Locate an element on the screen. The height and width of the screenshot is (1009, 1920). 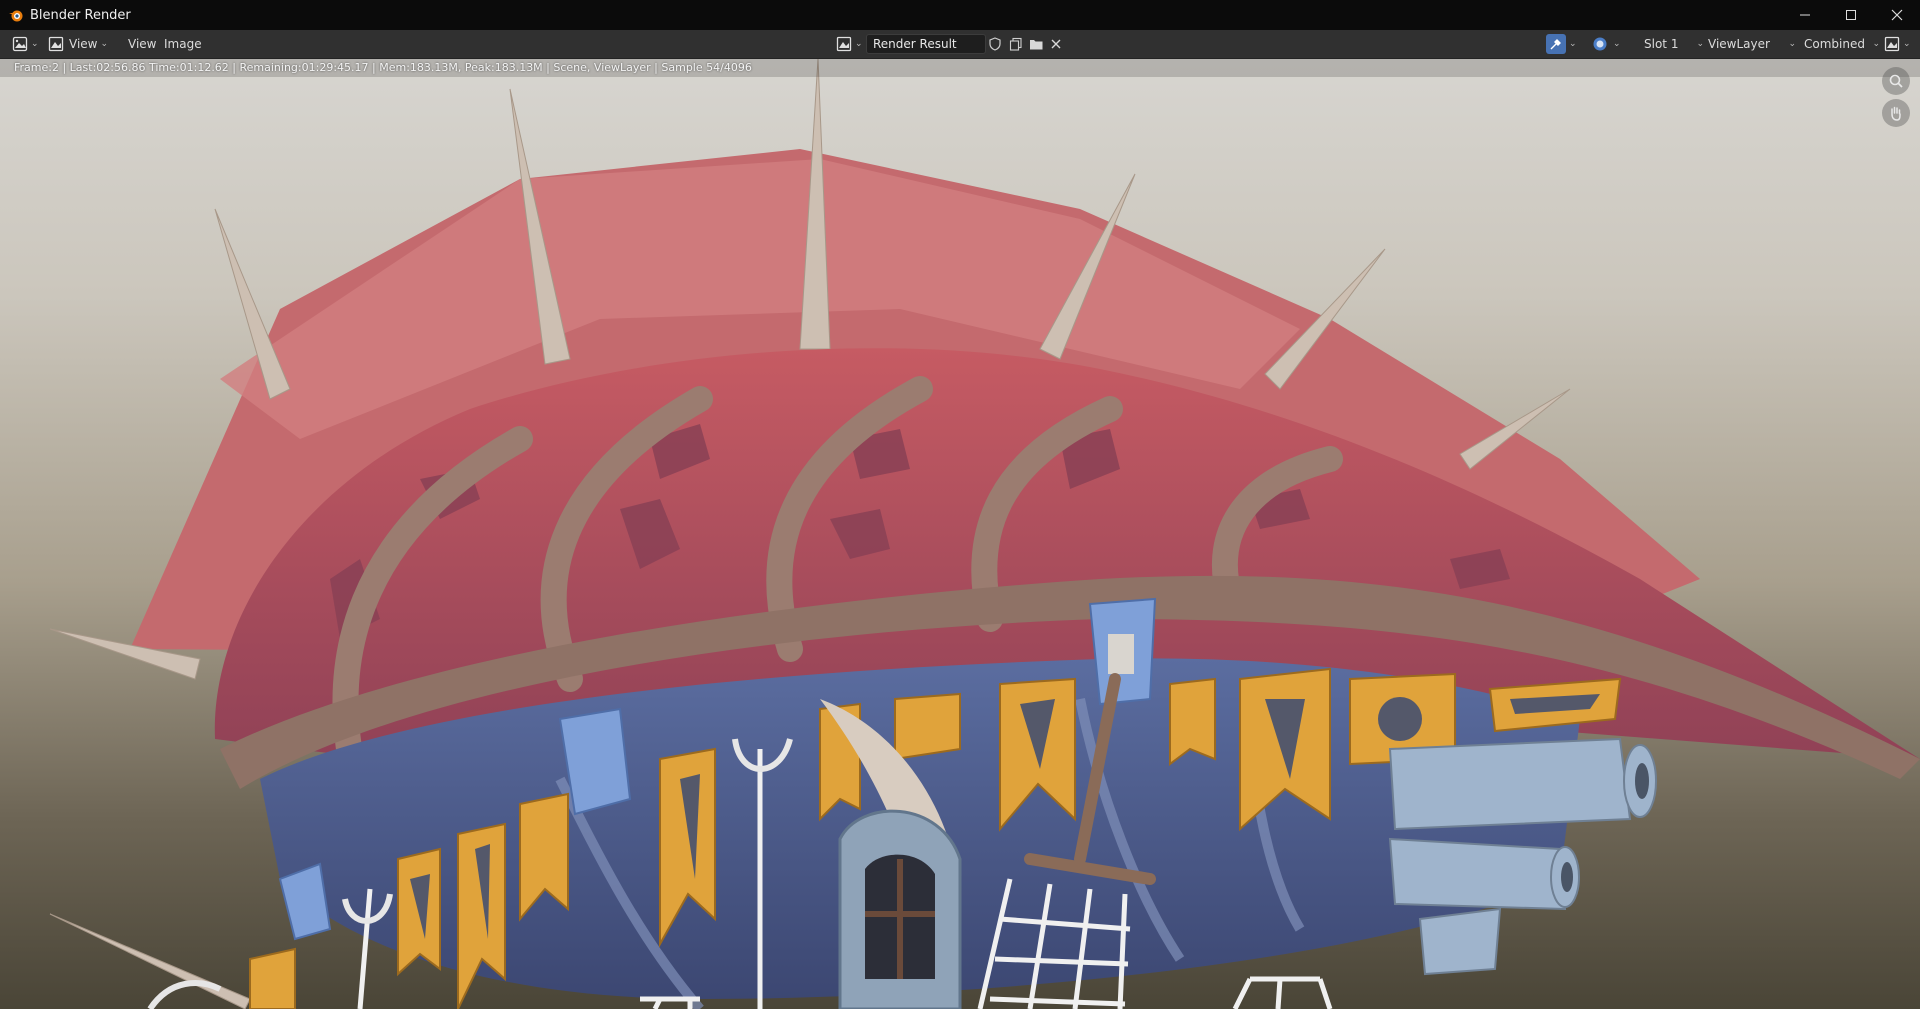
close-window-button is located at coordinates (1897, 15).